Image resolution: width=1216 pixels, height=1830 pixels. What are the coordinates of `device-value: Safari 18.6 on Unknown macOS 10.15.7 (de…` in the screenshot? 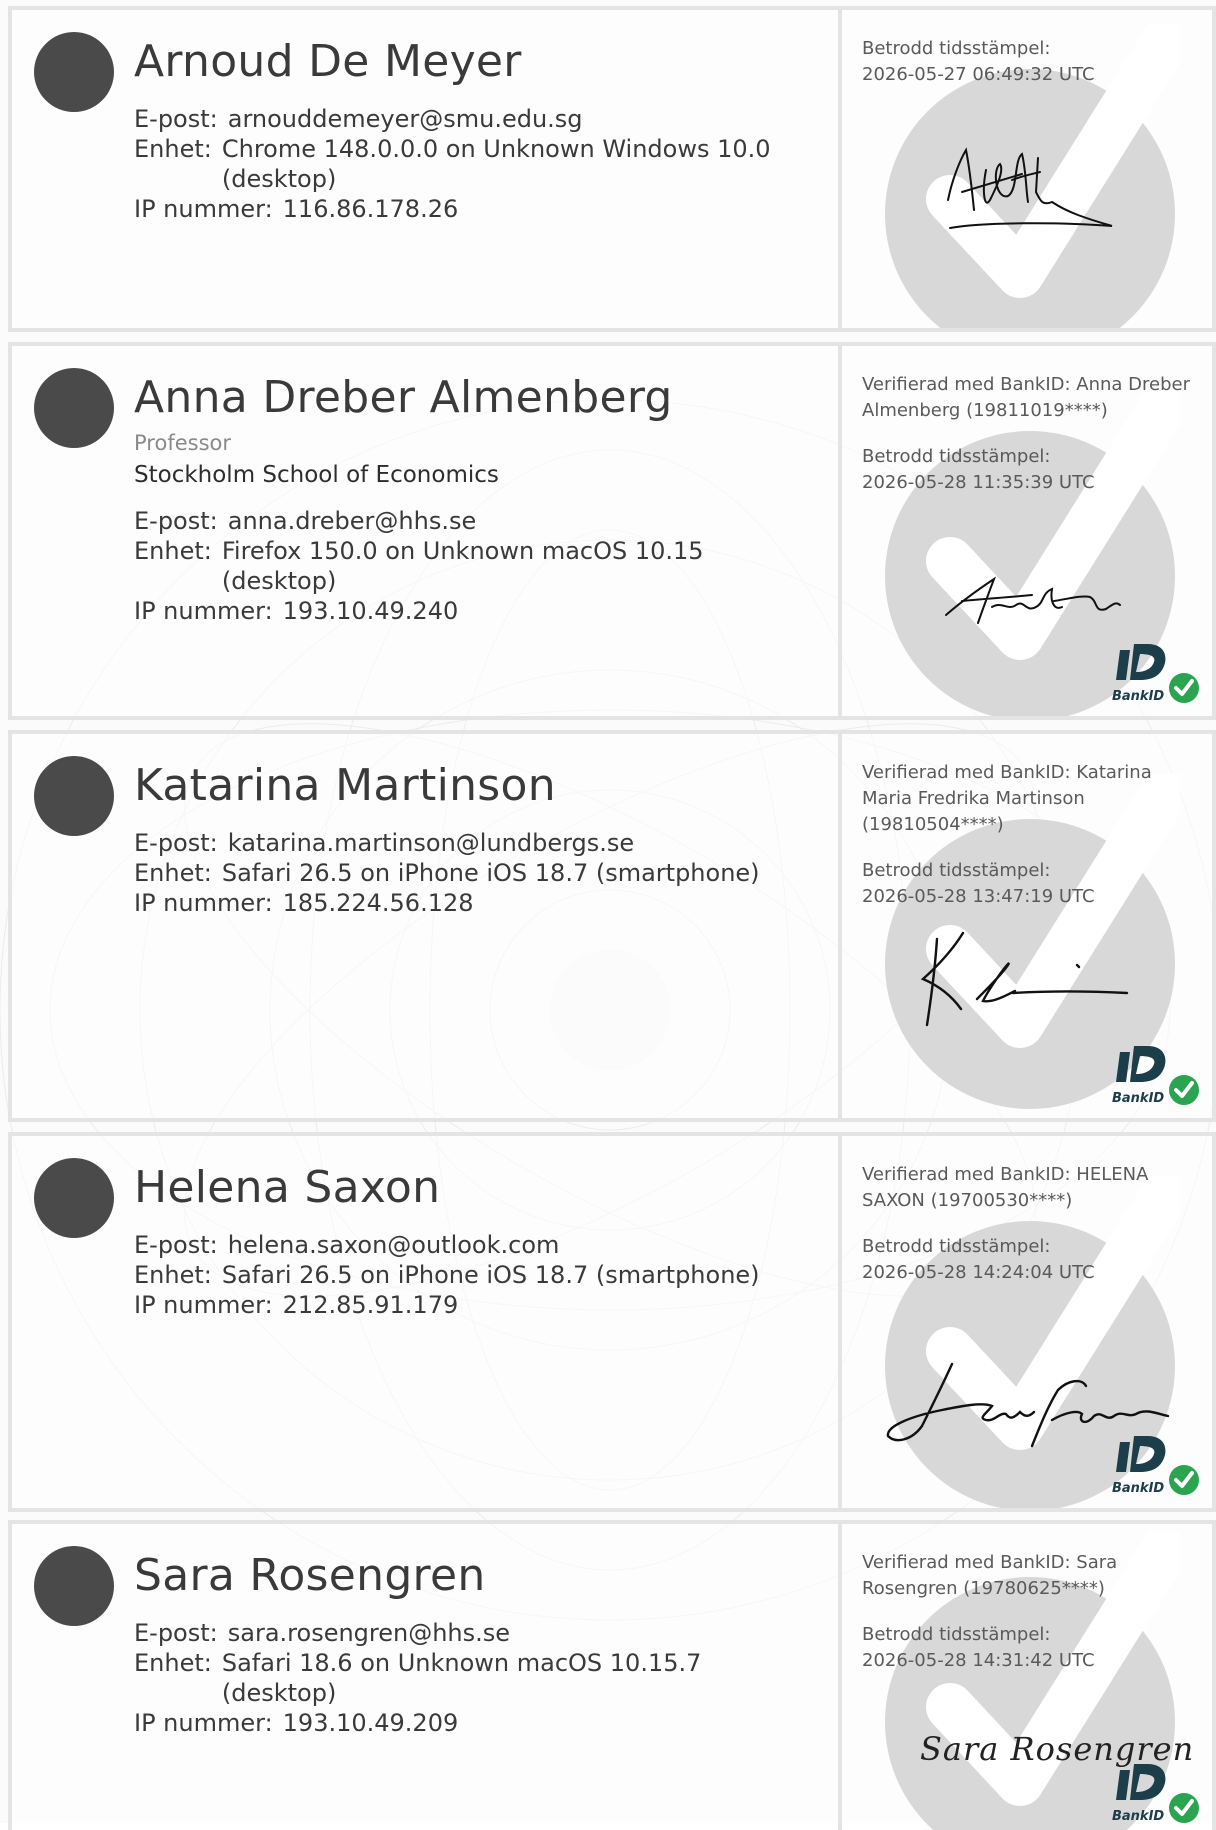 It's located at (461, 1678).